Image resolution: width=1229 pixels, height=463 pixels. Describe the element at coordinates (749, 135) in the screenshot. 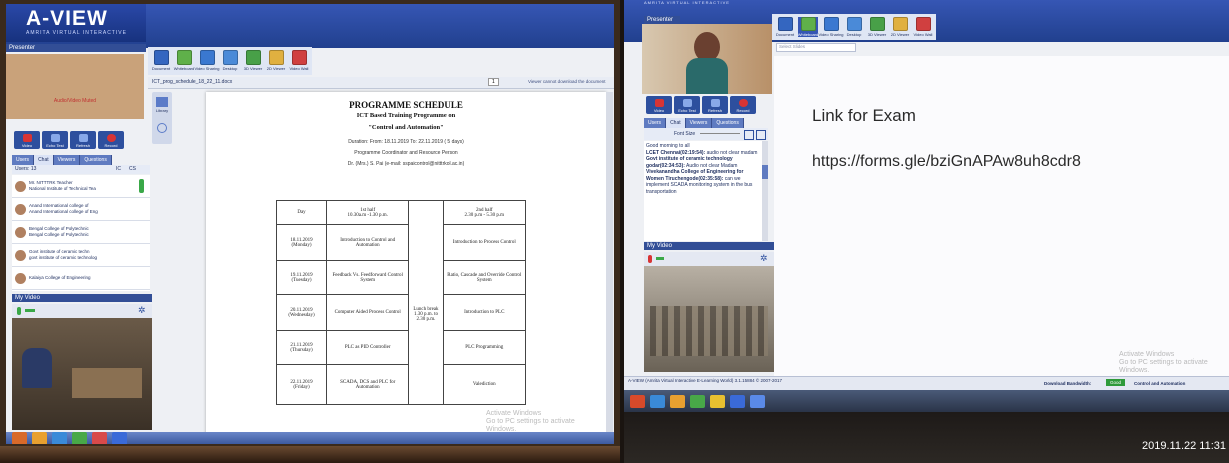

I see `save-icon` at that location.